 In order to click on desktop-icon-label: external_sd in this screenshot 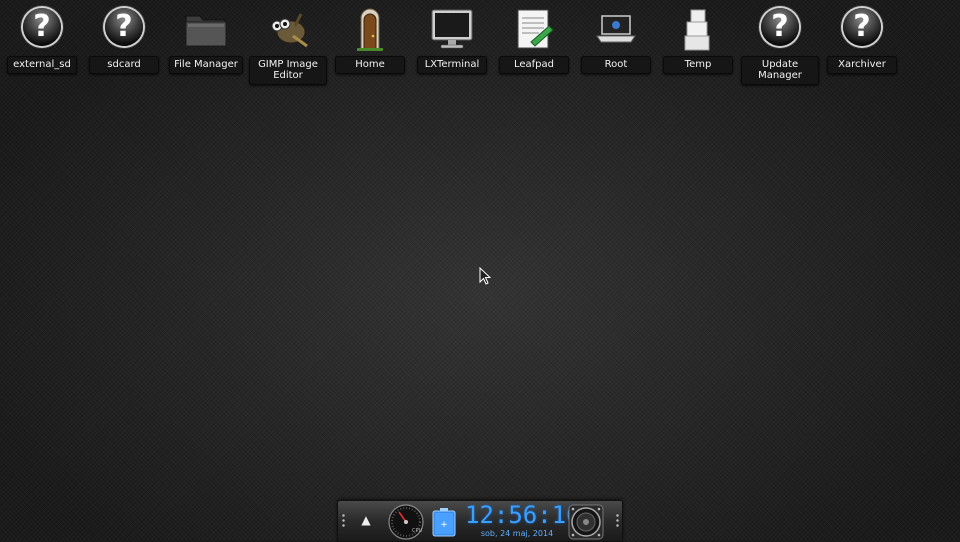, I will do `click(42, 65)`.